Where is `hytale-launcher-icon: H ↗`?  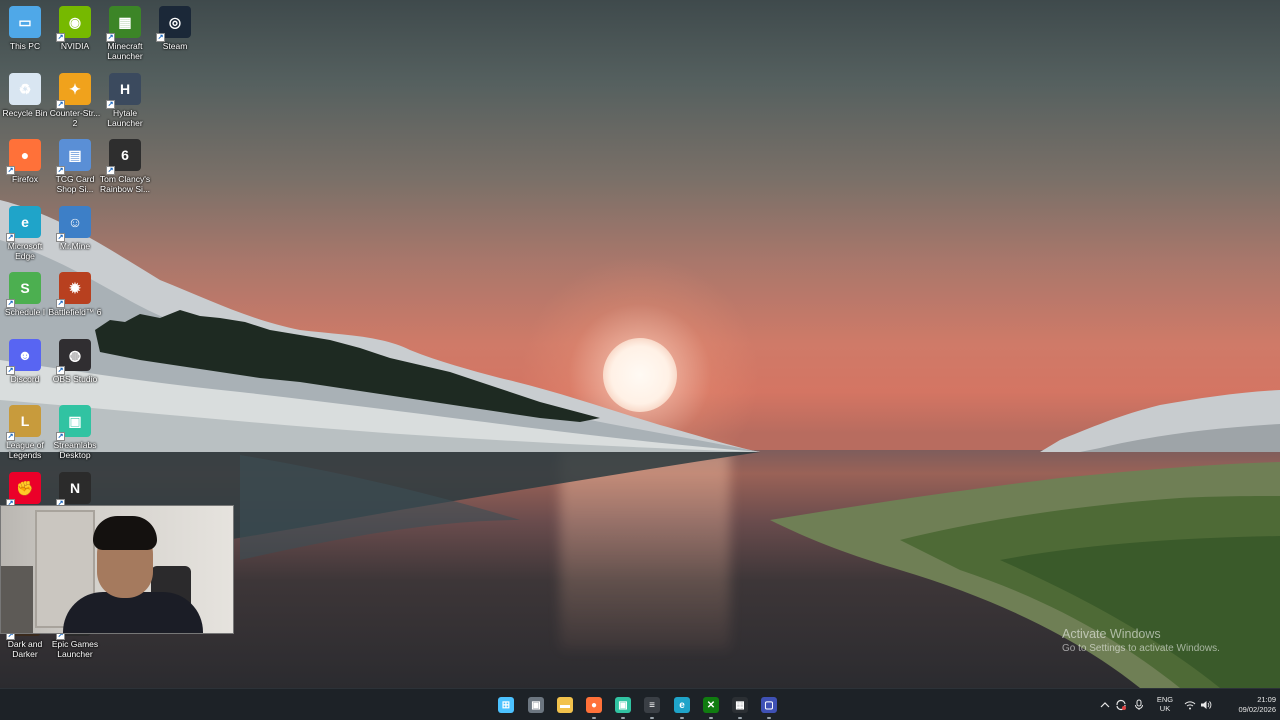 hytale-launcher-icon: H ↗ is located at coordinates (123, 91).